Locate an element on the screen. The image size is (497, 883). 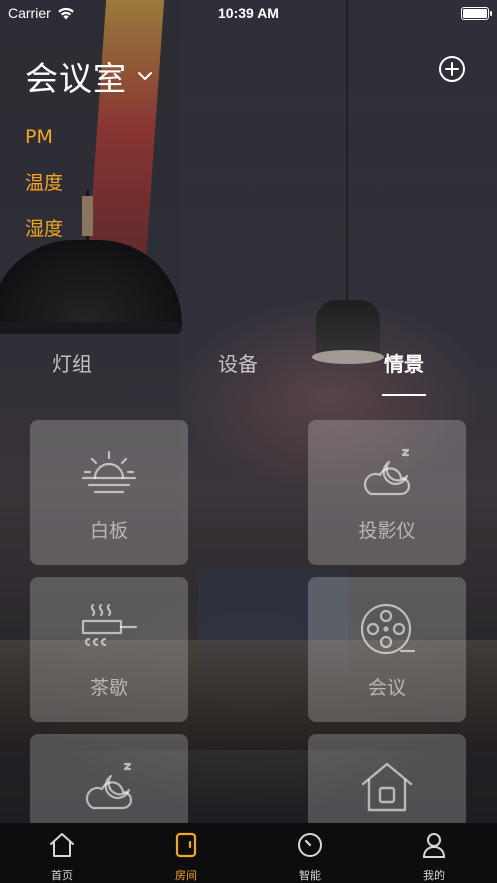
wifi-icon is located at coordinates (65, 13).